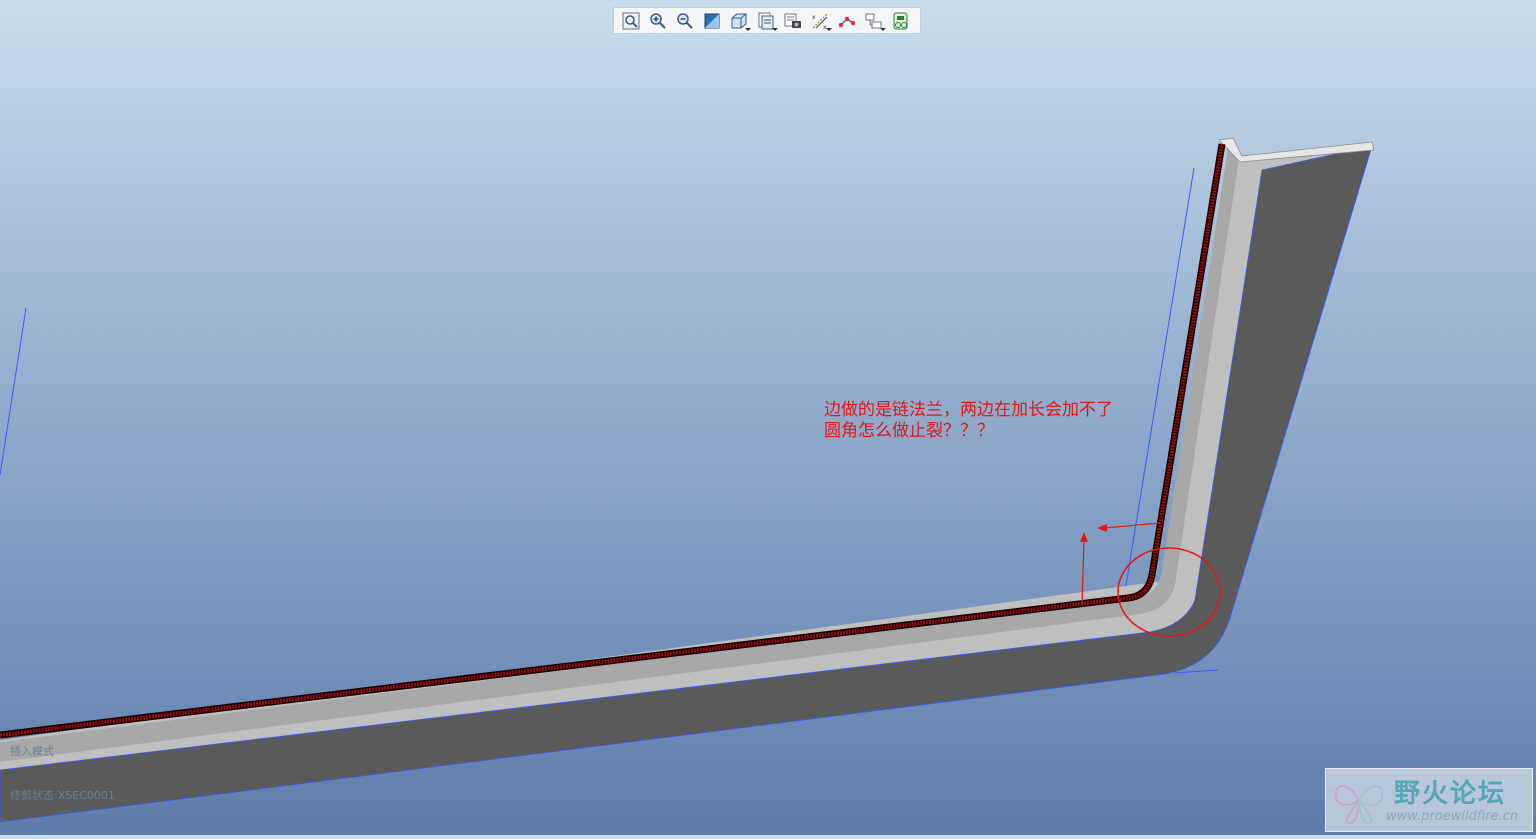 This screenshot has height=839, width=1536. What do you see at coordinates (62, 795) in the screenshot?
I see `trim-status-label: 修剪状态:XSEC0001` at bounding box center [62, 795].